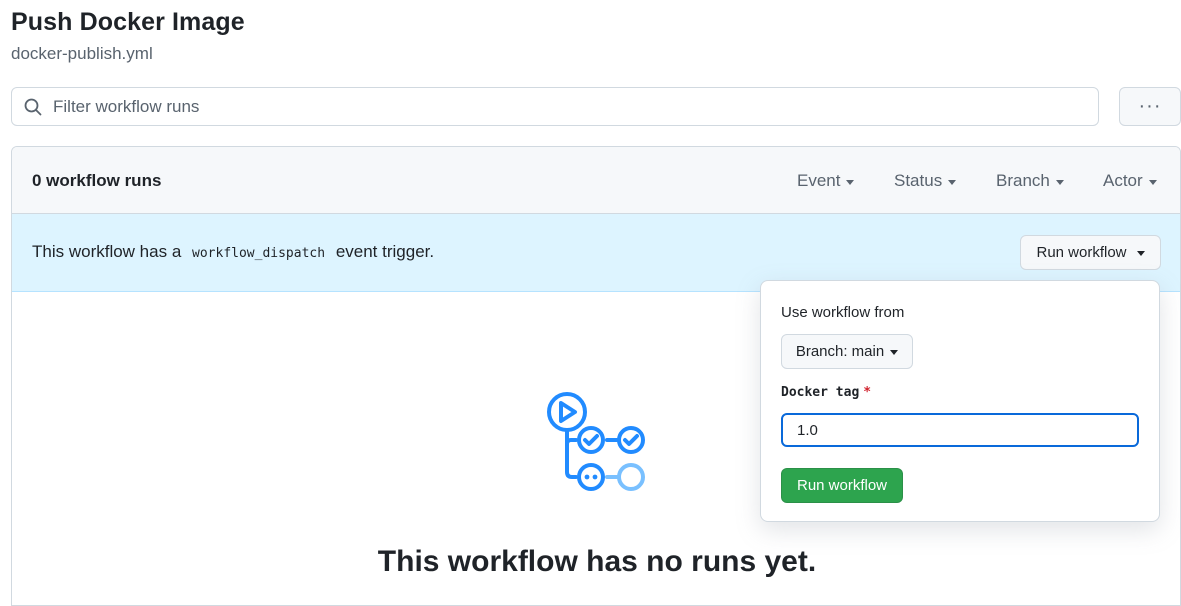 This screenshot has height=606, width=1181. Describe the element at coordinates (575, 106) in the screenshot. I see `filter-input` at that location.